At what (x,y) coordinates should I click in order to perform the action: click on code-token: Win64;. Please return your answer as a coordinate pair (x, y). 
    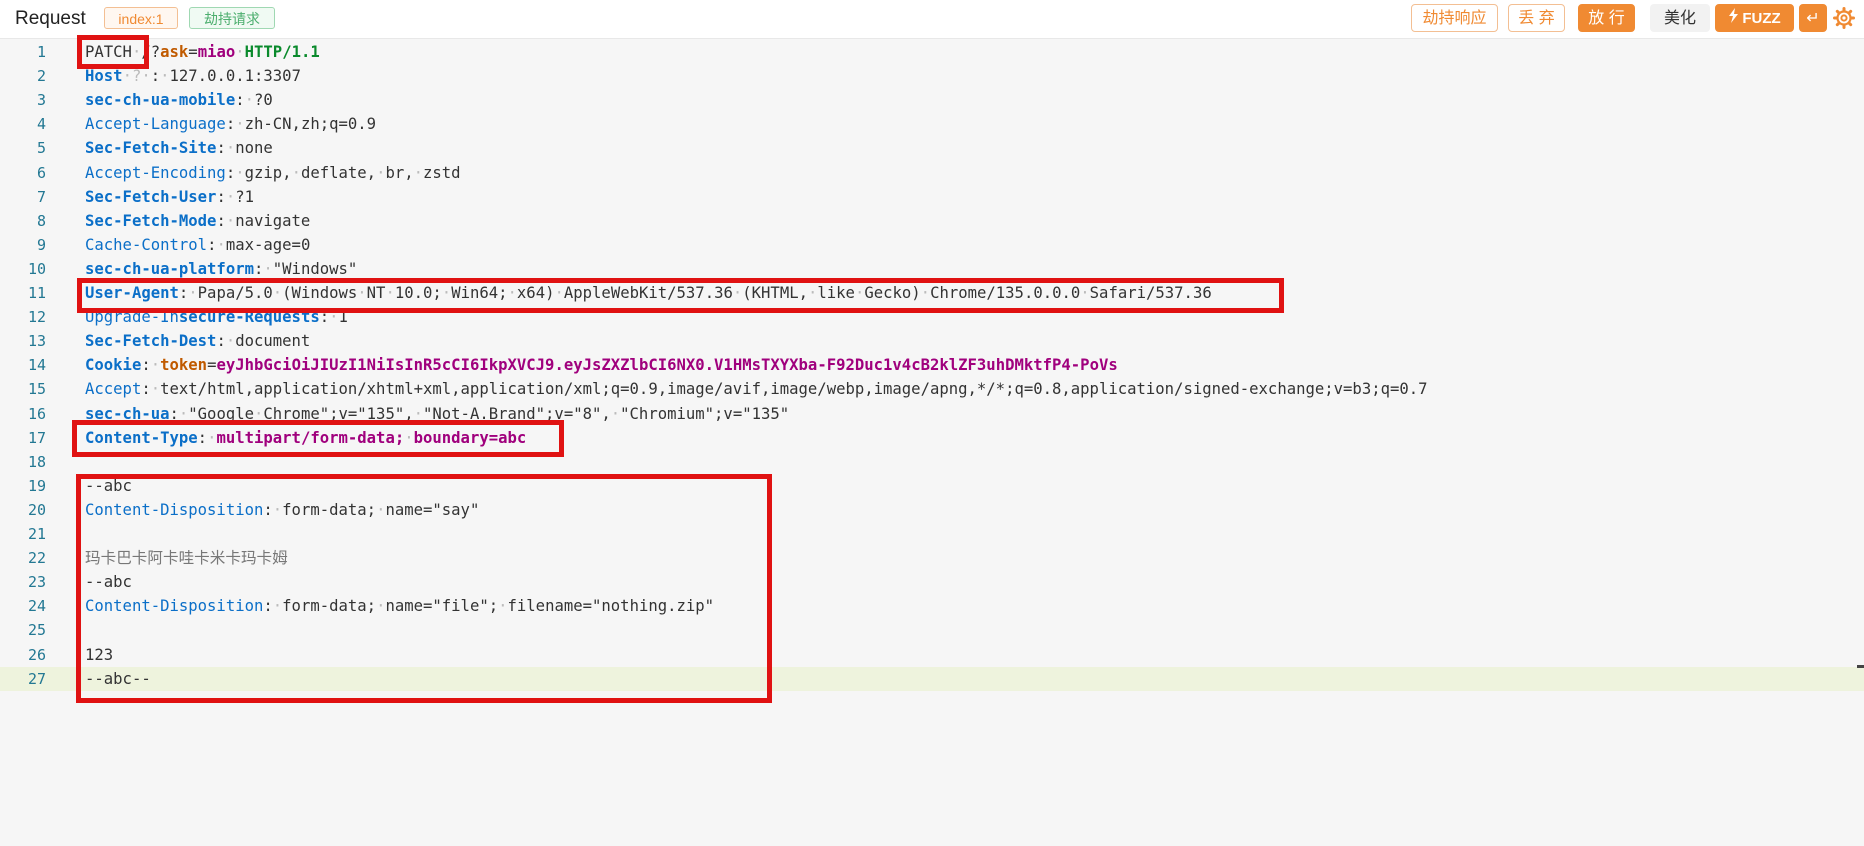
    Looking at the image, I should click on (479, 293).